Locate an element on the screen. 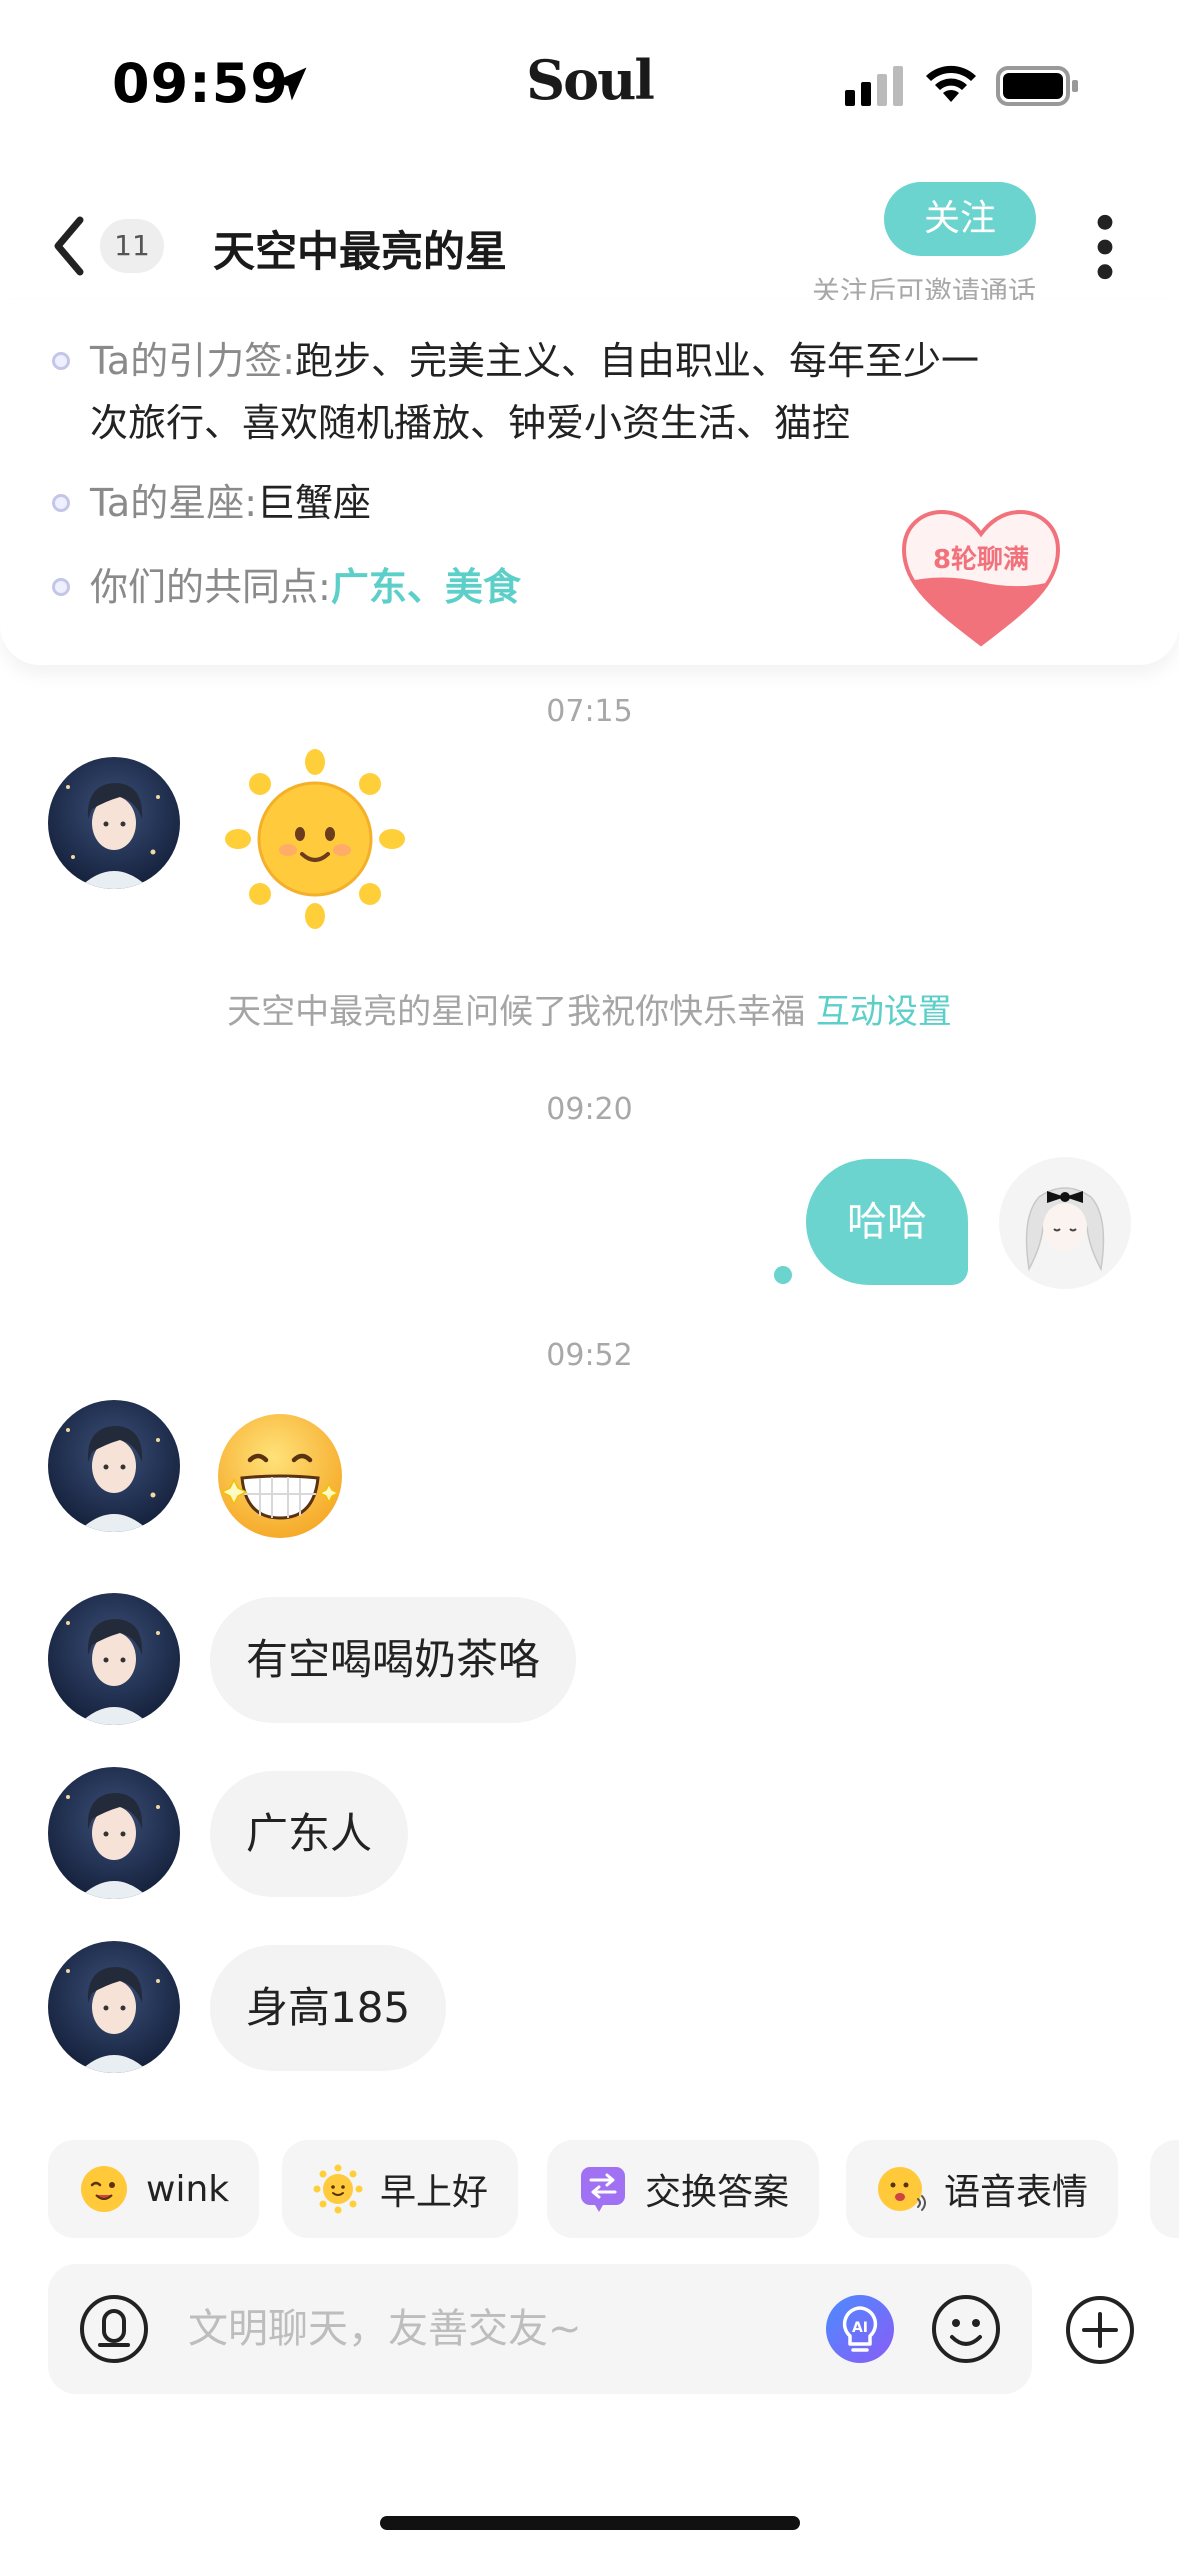  quick-reply-wink: wink is located at coordinates (154, 2189).